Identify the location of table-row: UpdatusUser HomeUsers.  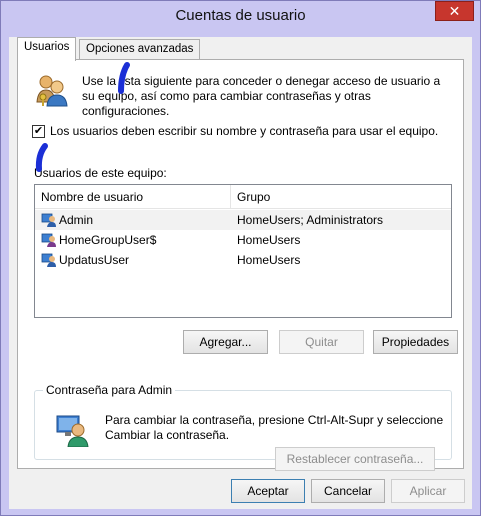
(243, 260).